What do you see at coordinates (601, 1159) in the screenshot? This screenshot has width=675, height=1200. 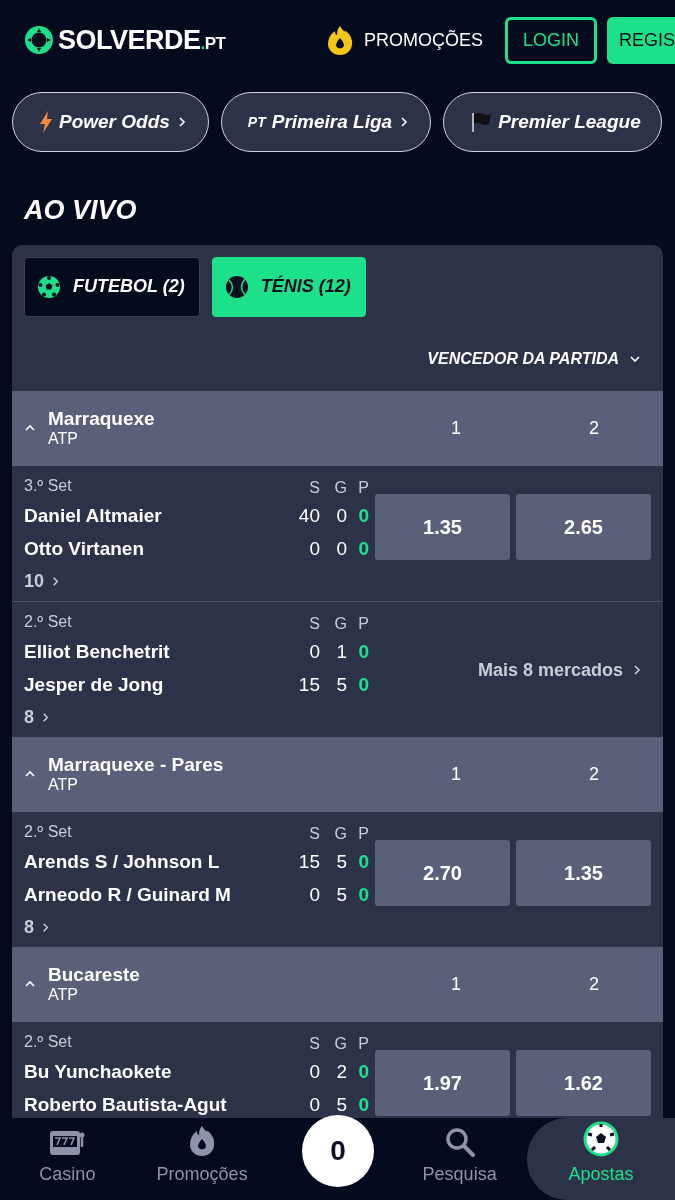 I see `nav-item: Apostas` at bounding box center [601, 1159].